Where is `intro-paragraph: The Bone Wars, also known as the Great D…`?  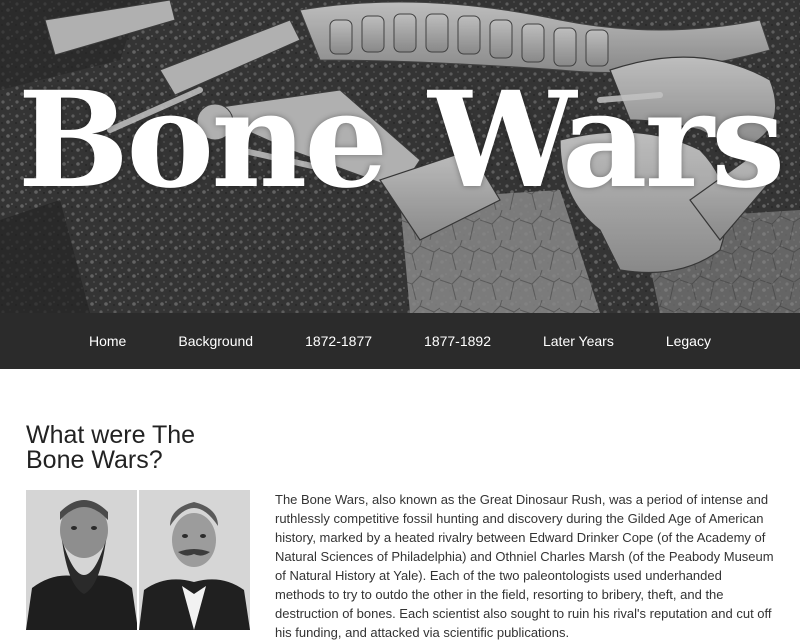
intro-paragraph: The Bone Wars, also known as the Great D… is located at coordinates (524, 566).